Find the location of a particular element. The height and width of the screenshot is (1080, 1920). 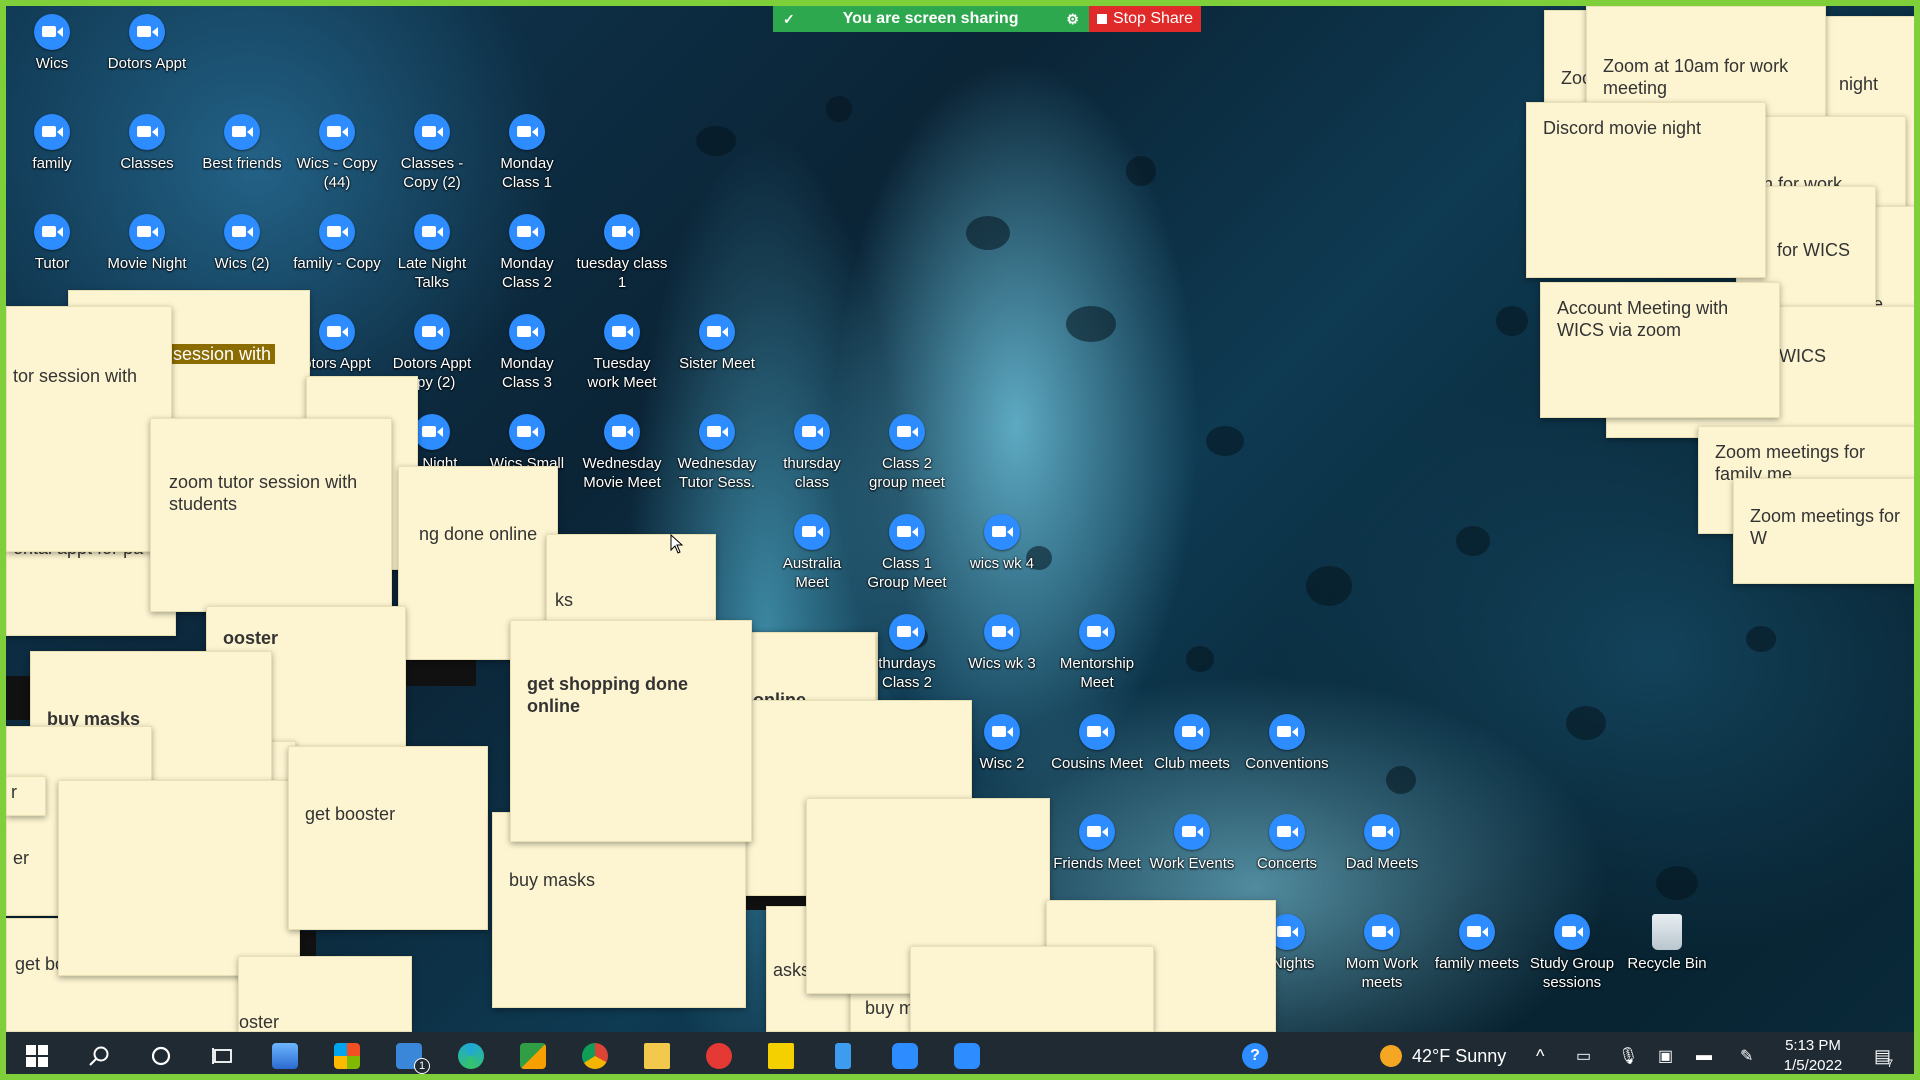

start-button is located at coordinates (37, 1053).